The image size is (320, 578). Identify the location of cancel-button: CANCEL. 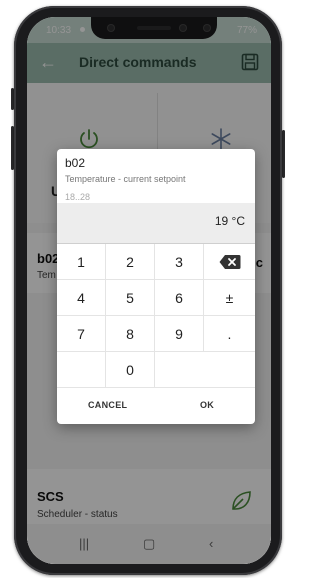
(107, 405).